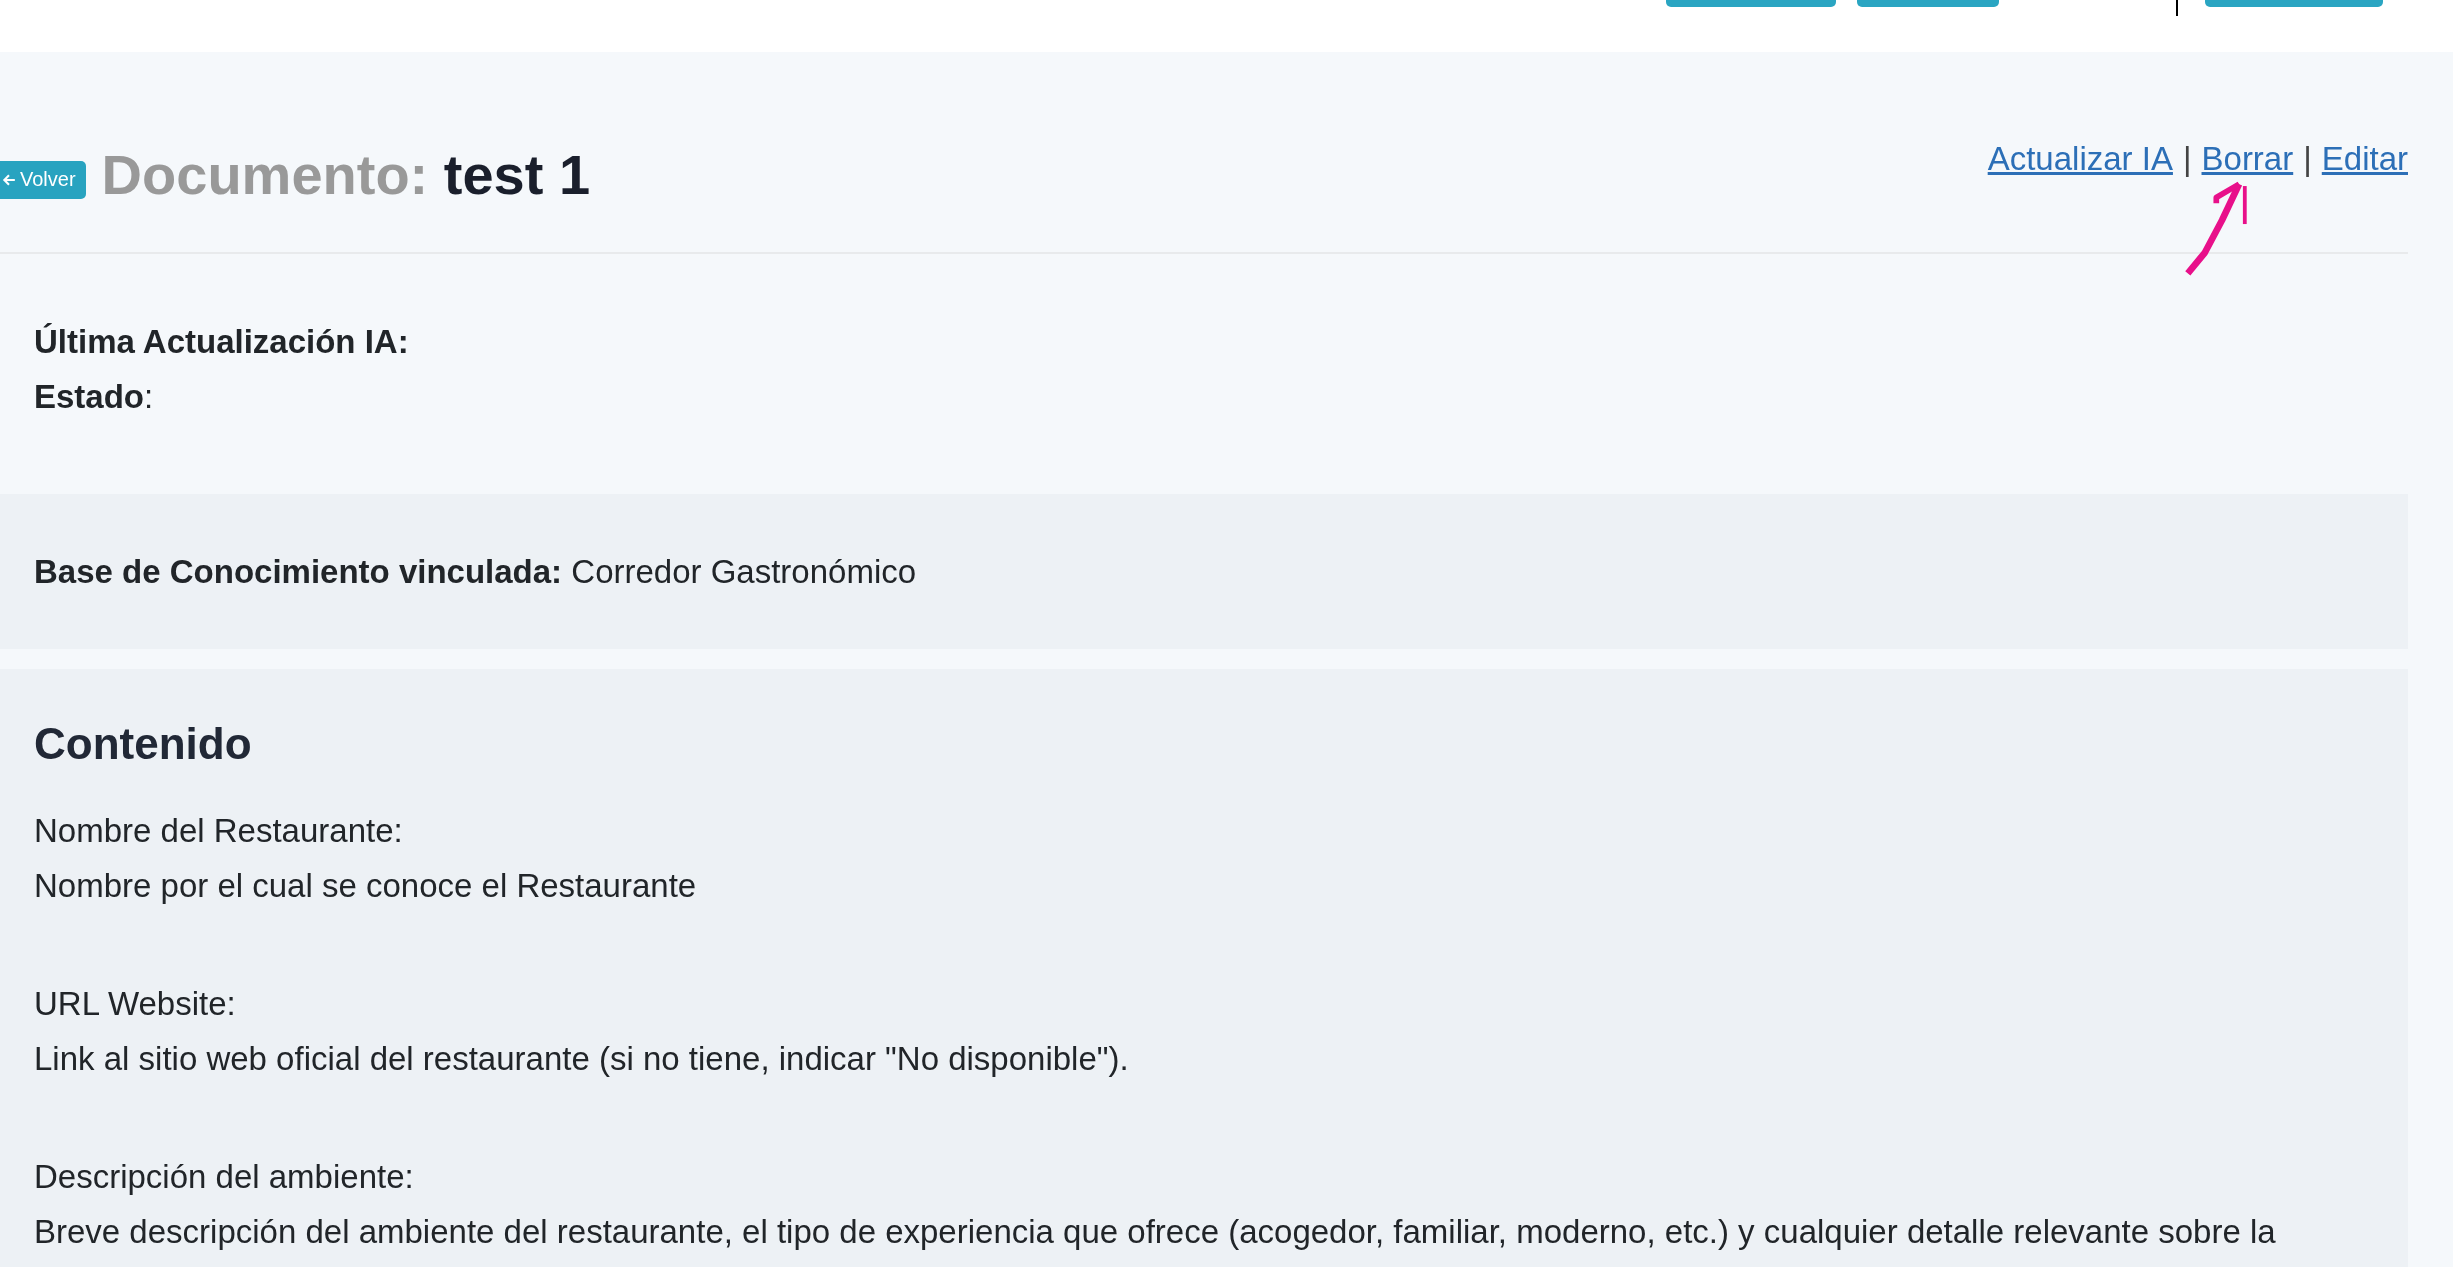 This screenshot has width=2453, height=1267. Describe the element at coordinates (2080, 159) in the screenshot. I see `action-link: Actualizar IA` at that location.